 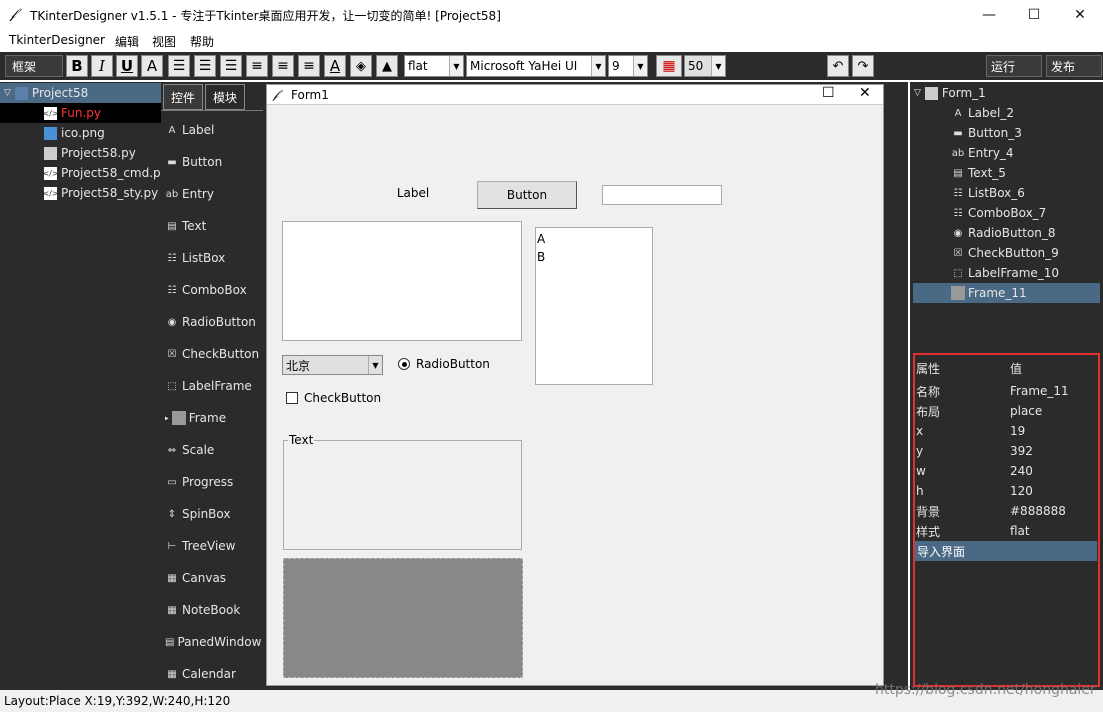 I want to click on font-size-select: 9 ▼, so click(x=628, y=66).